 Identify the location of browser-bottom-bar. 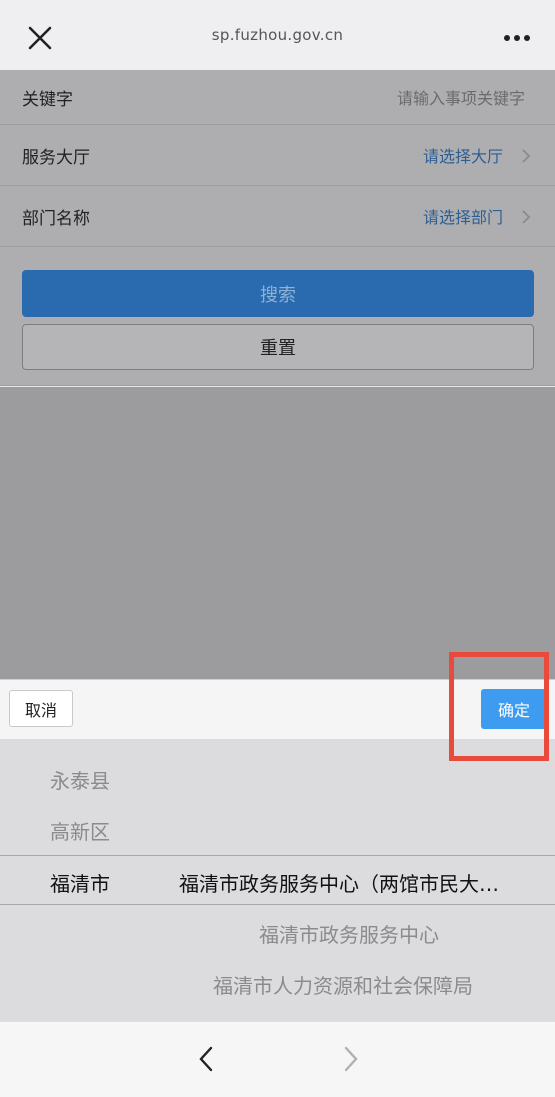
(277, 1059).